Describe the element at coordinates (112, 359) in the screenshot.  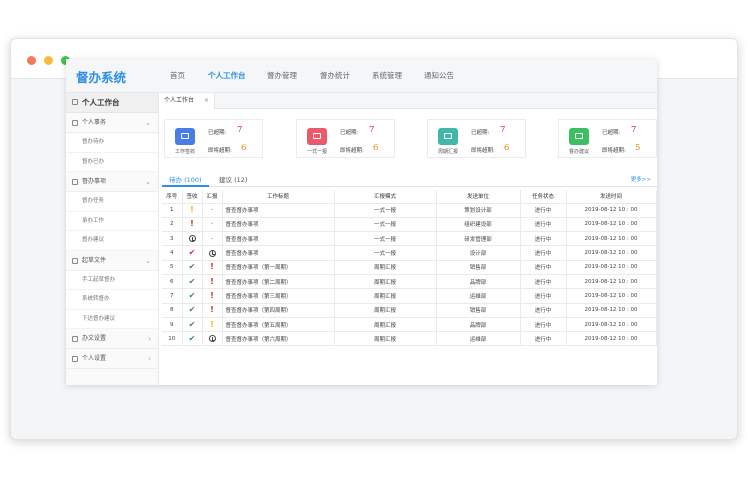
I see `sidebar-group-personal-settings: 个人设置 ›` at that location.